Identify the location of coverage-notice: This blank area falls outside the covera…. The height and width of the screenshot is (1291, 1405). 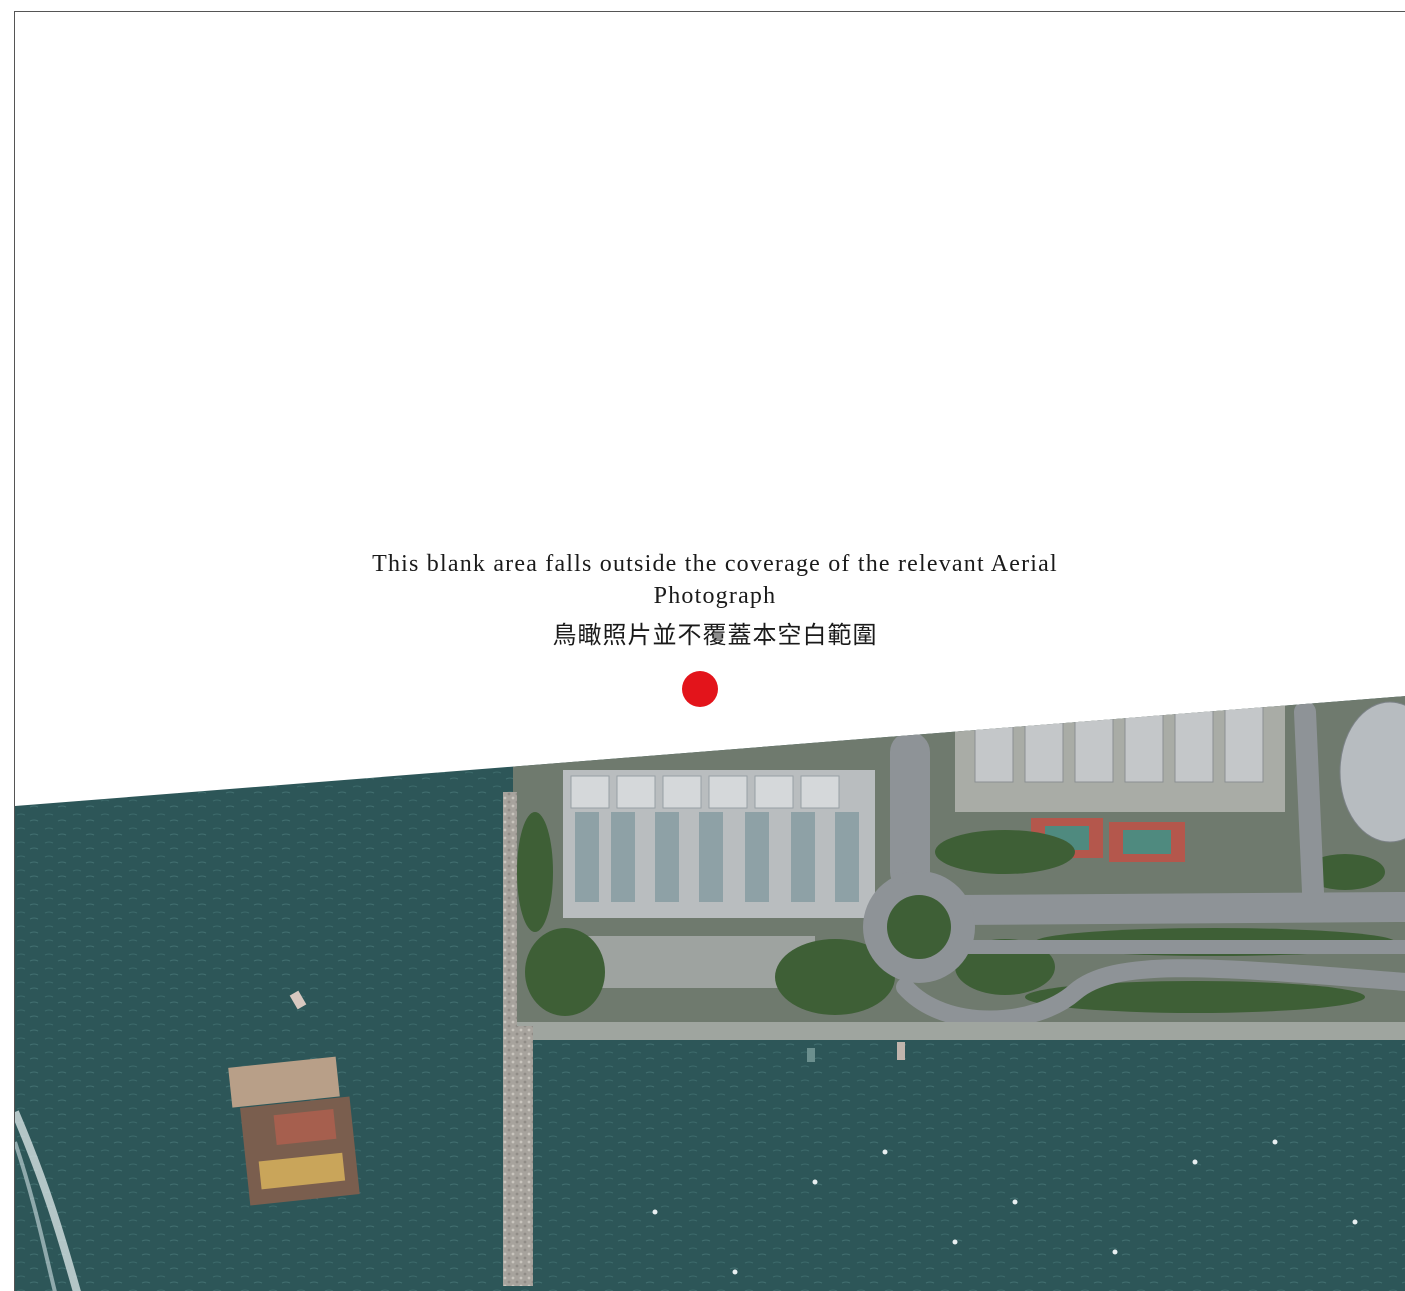
(715, 599).